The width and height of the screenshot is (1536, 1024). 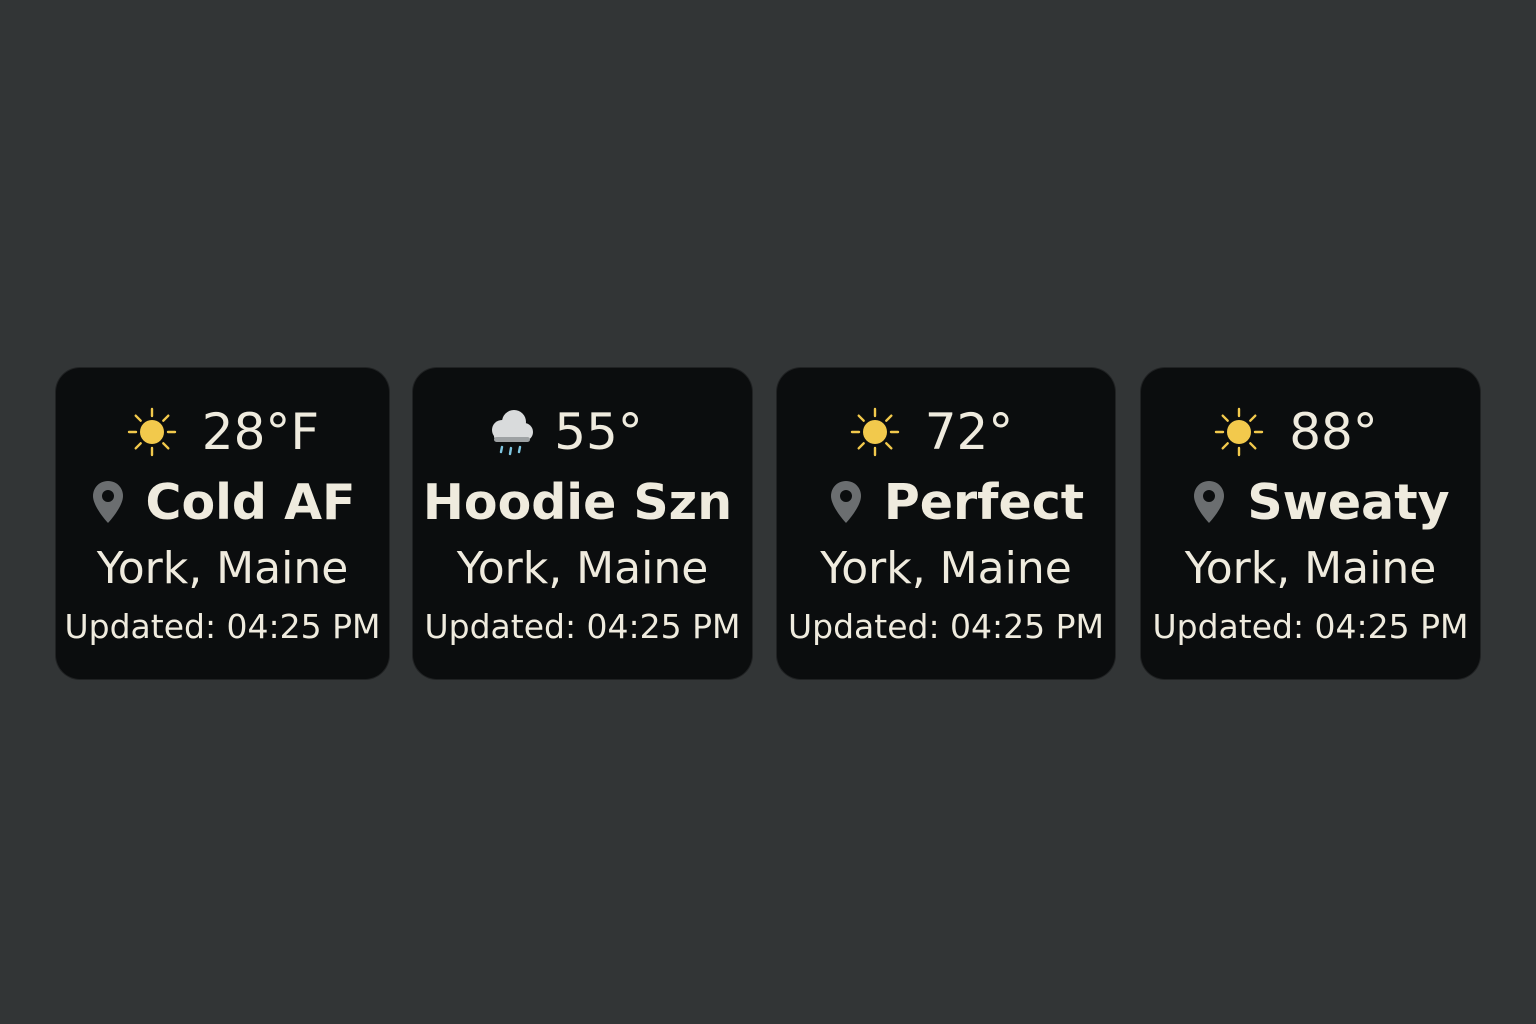 I want to click on temperature-row: 55°, so click(x=582, y=432).